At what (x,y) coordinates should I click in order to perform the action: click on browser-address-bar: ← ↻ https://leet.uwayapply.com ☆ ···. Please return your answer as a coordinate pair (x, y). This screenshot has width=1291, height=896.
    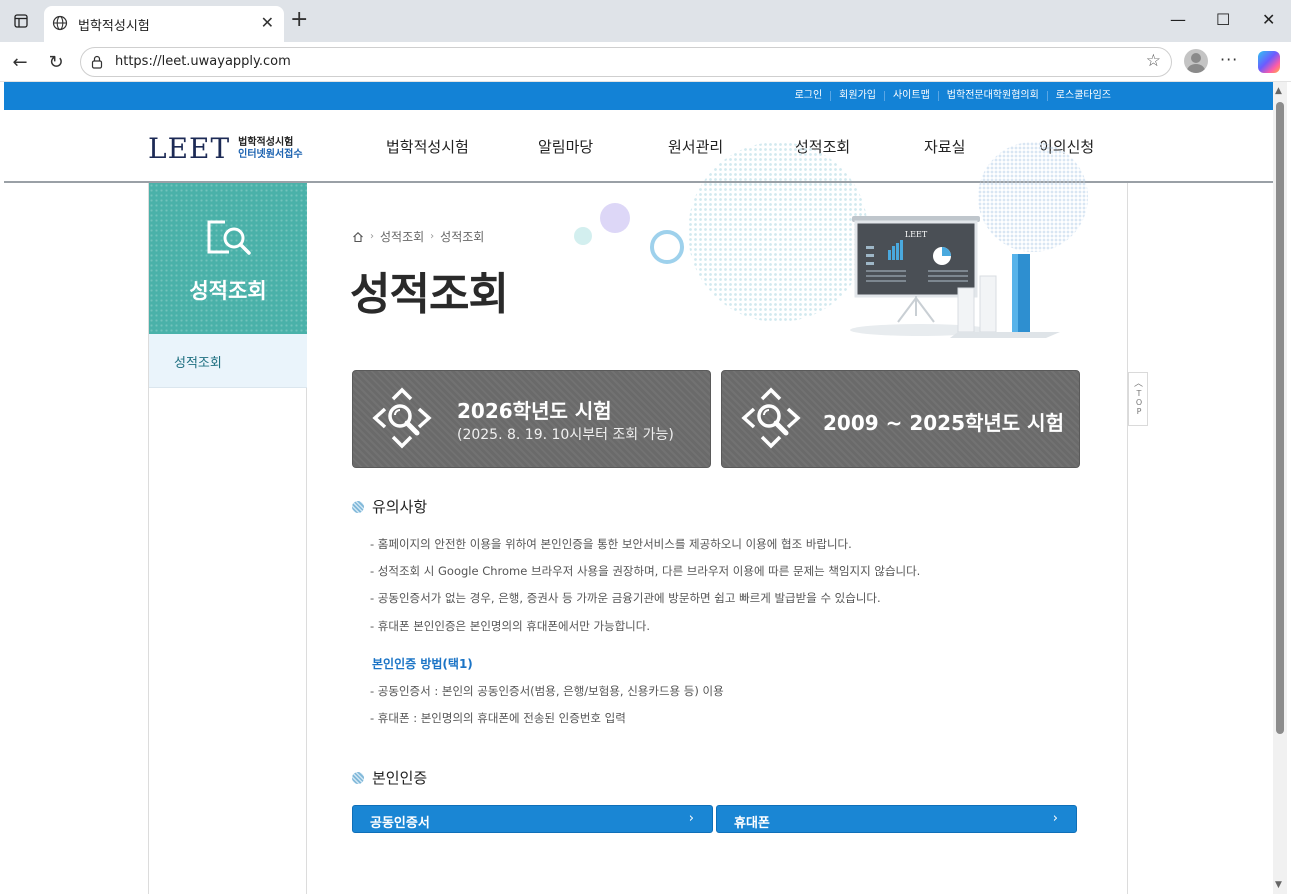
    Looking at the image, I should click on (645, 62).